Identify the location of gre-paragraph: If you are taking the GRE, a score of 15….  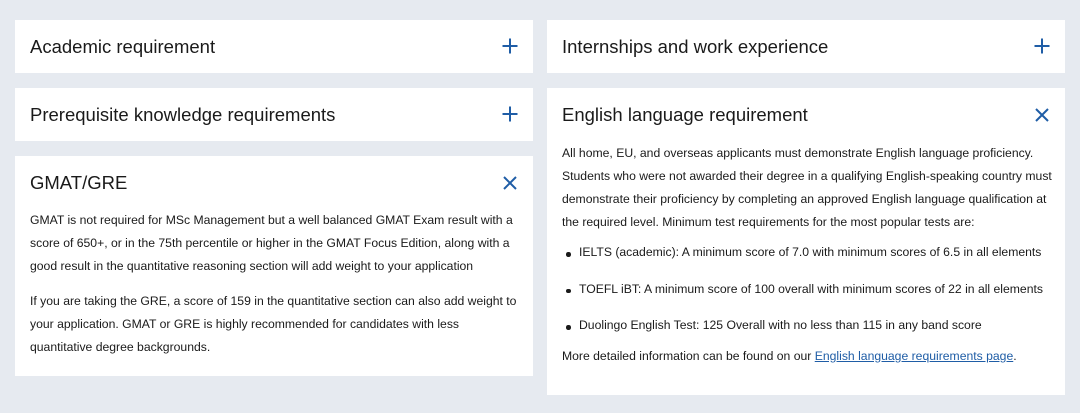
(273, 324).